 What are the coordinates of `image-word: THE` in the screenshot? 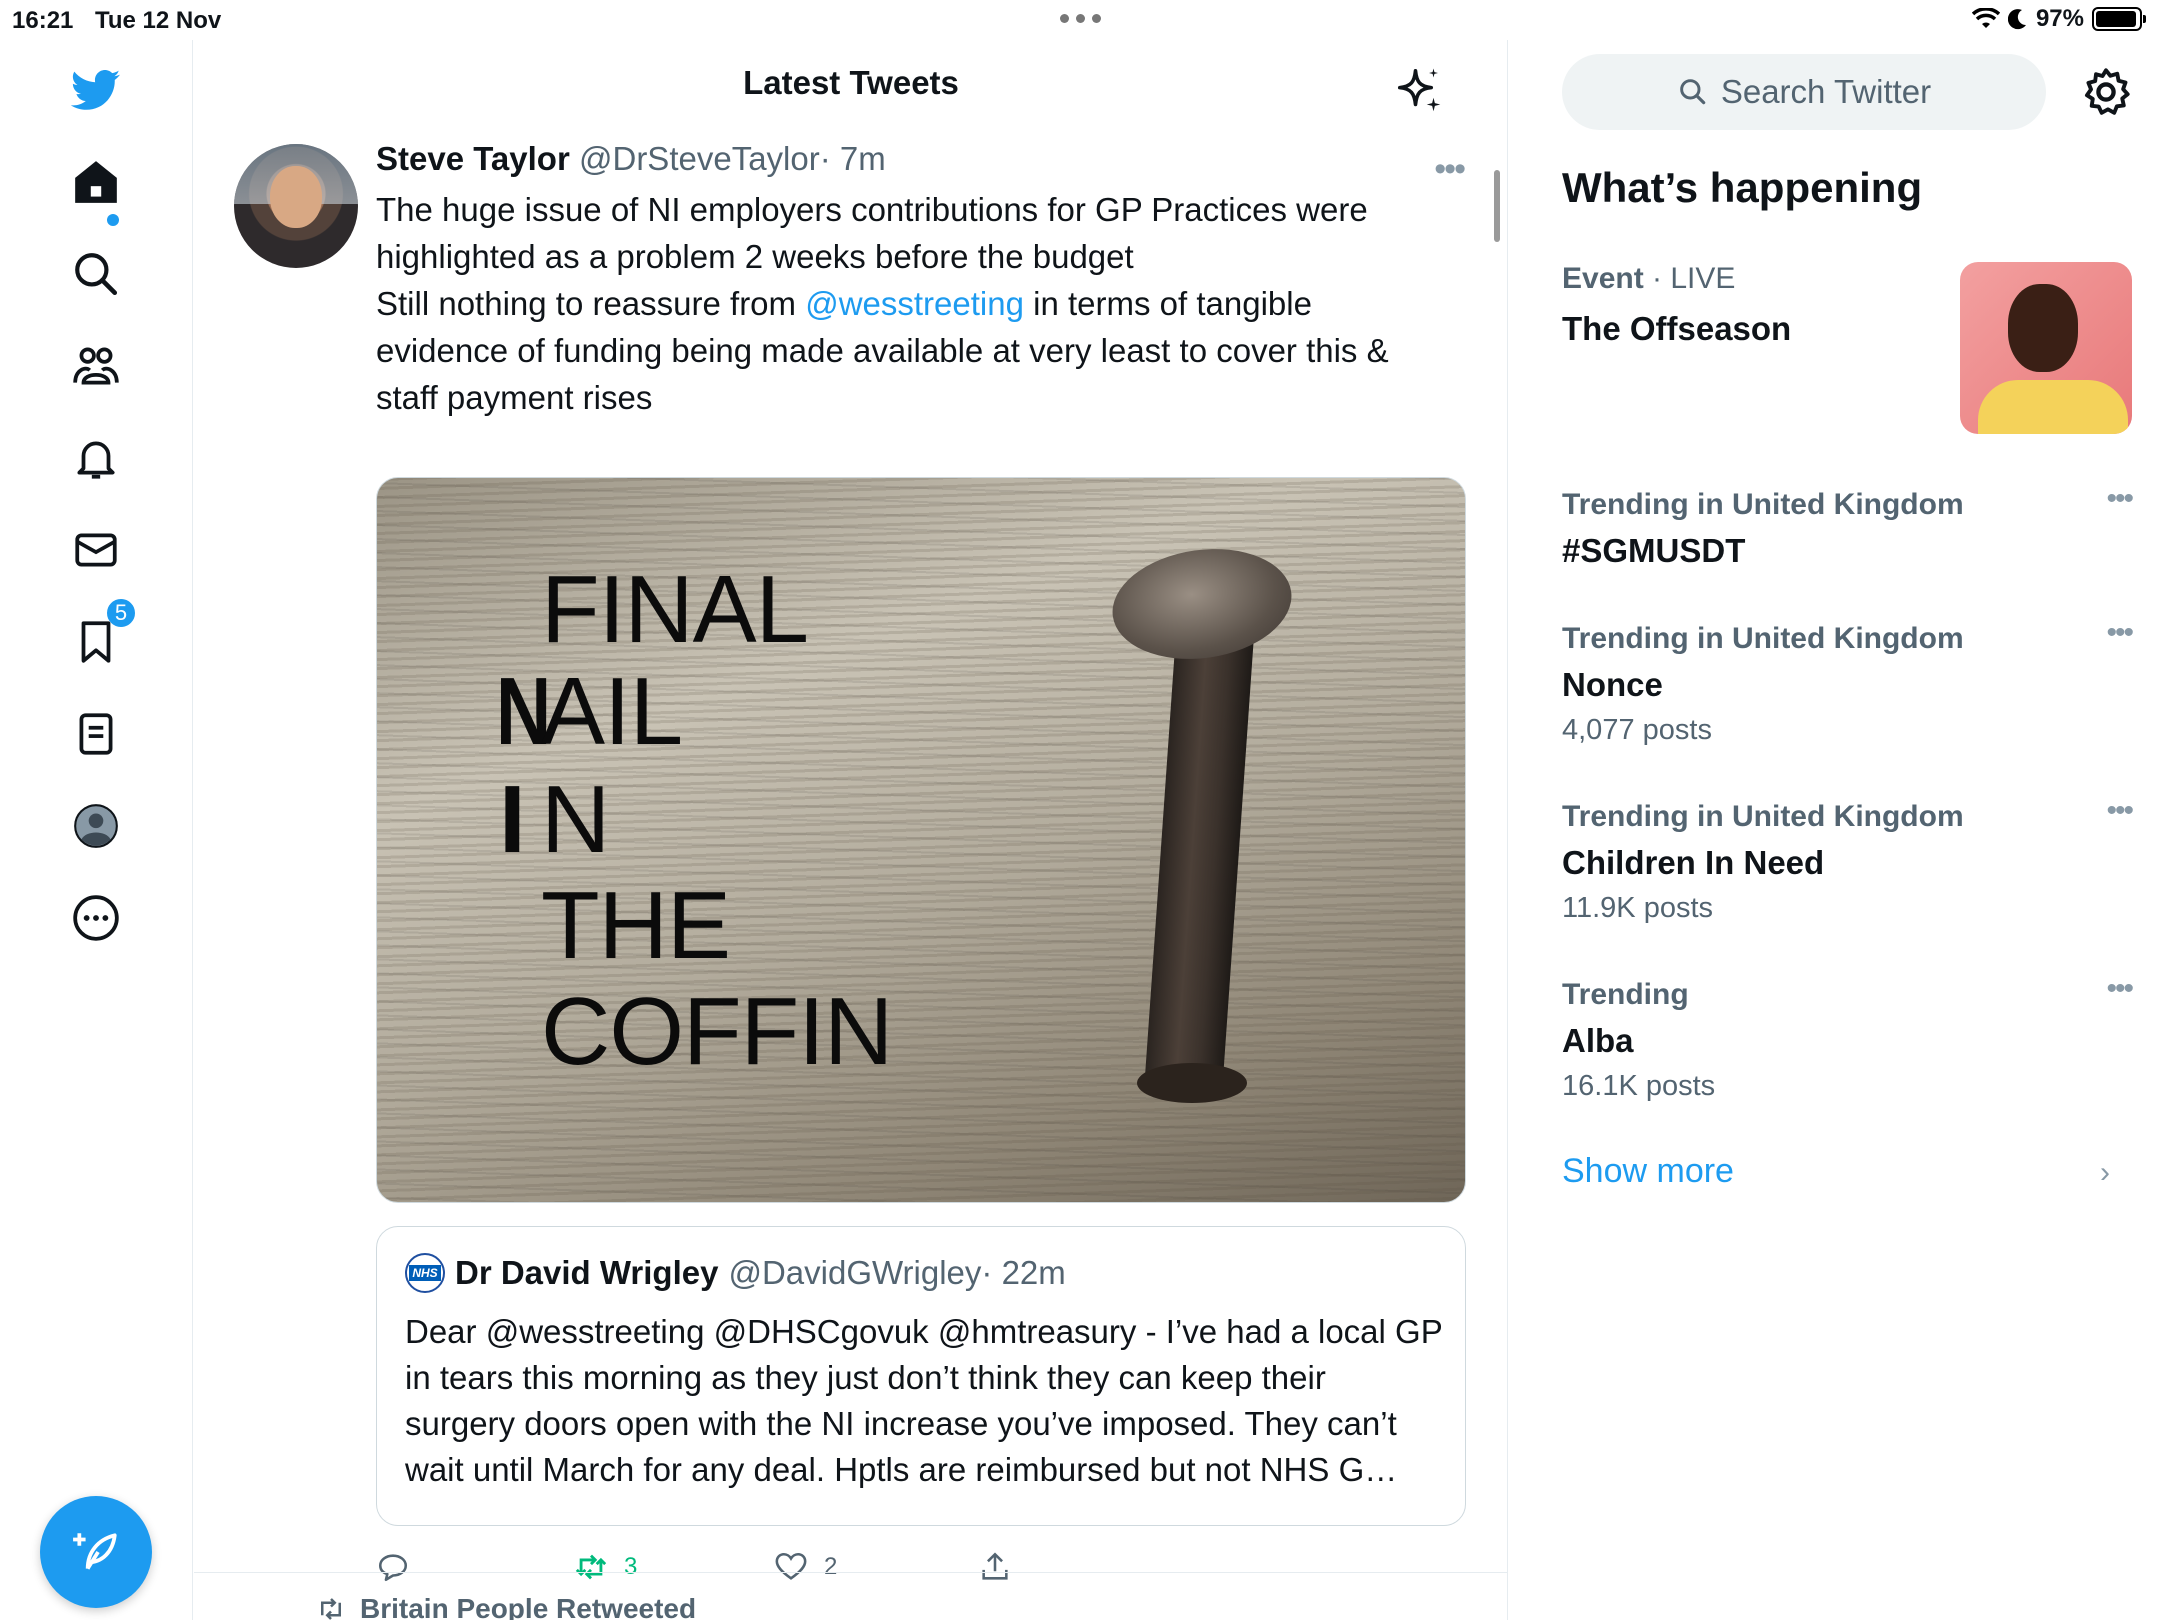 It's located at (636, 925).